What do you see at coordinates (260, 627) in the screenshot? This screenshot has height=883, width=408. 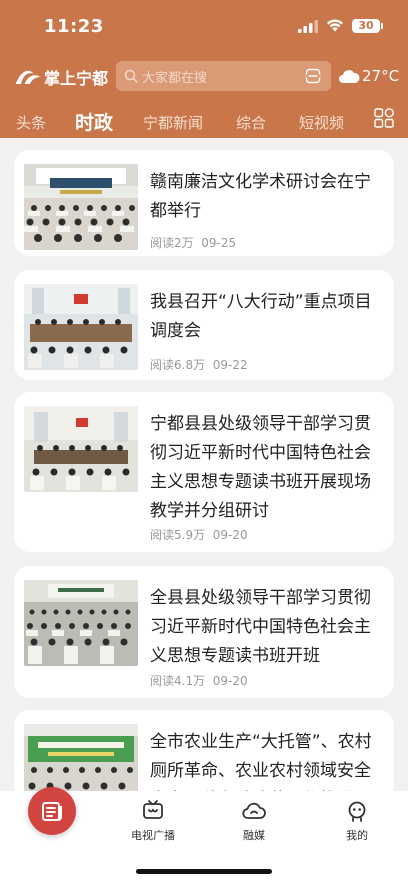 I see `news-title: 全县县处级领导干部学习贯彻习近平新时代中国特色社会主义思想专题读书班开班` at bounding box center [260, 627].